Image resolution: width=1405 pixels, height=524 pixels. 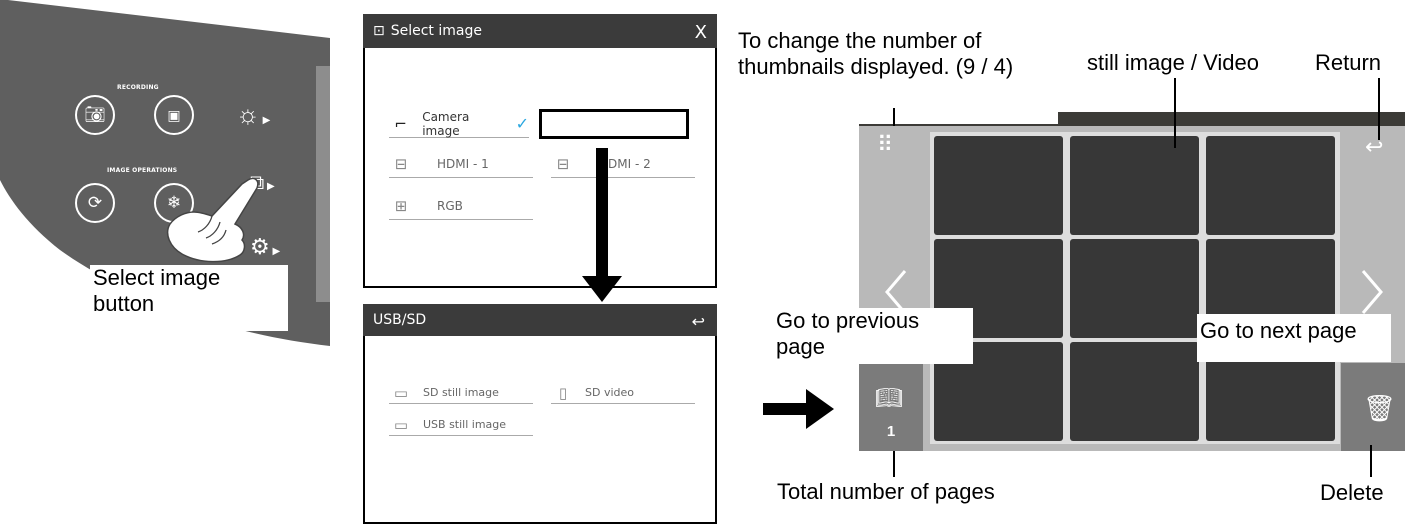 I want to click on usb-item-label: USB still image, so click(x=465, y=424).